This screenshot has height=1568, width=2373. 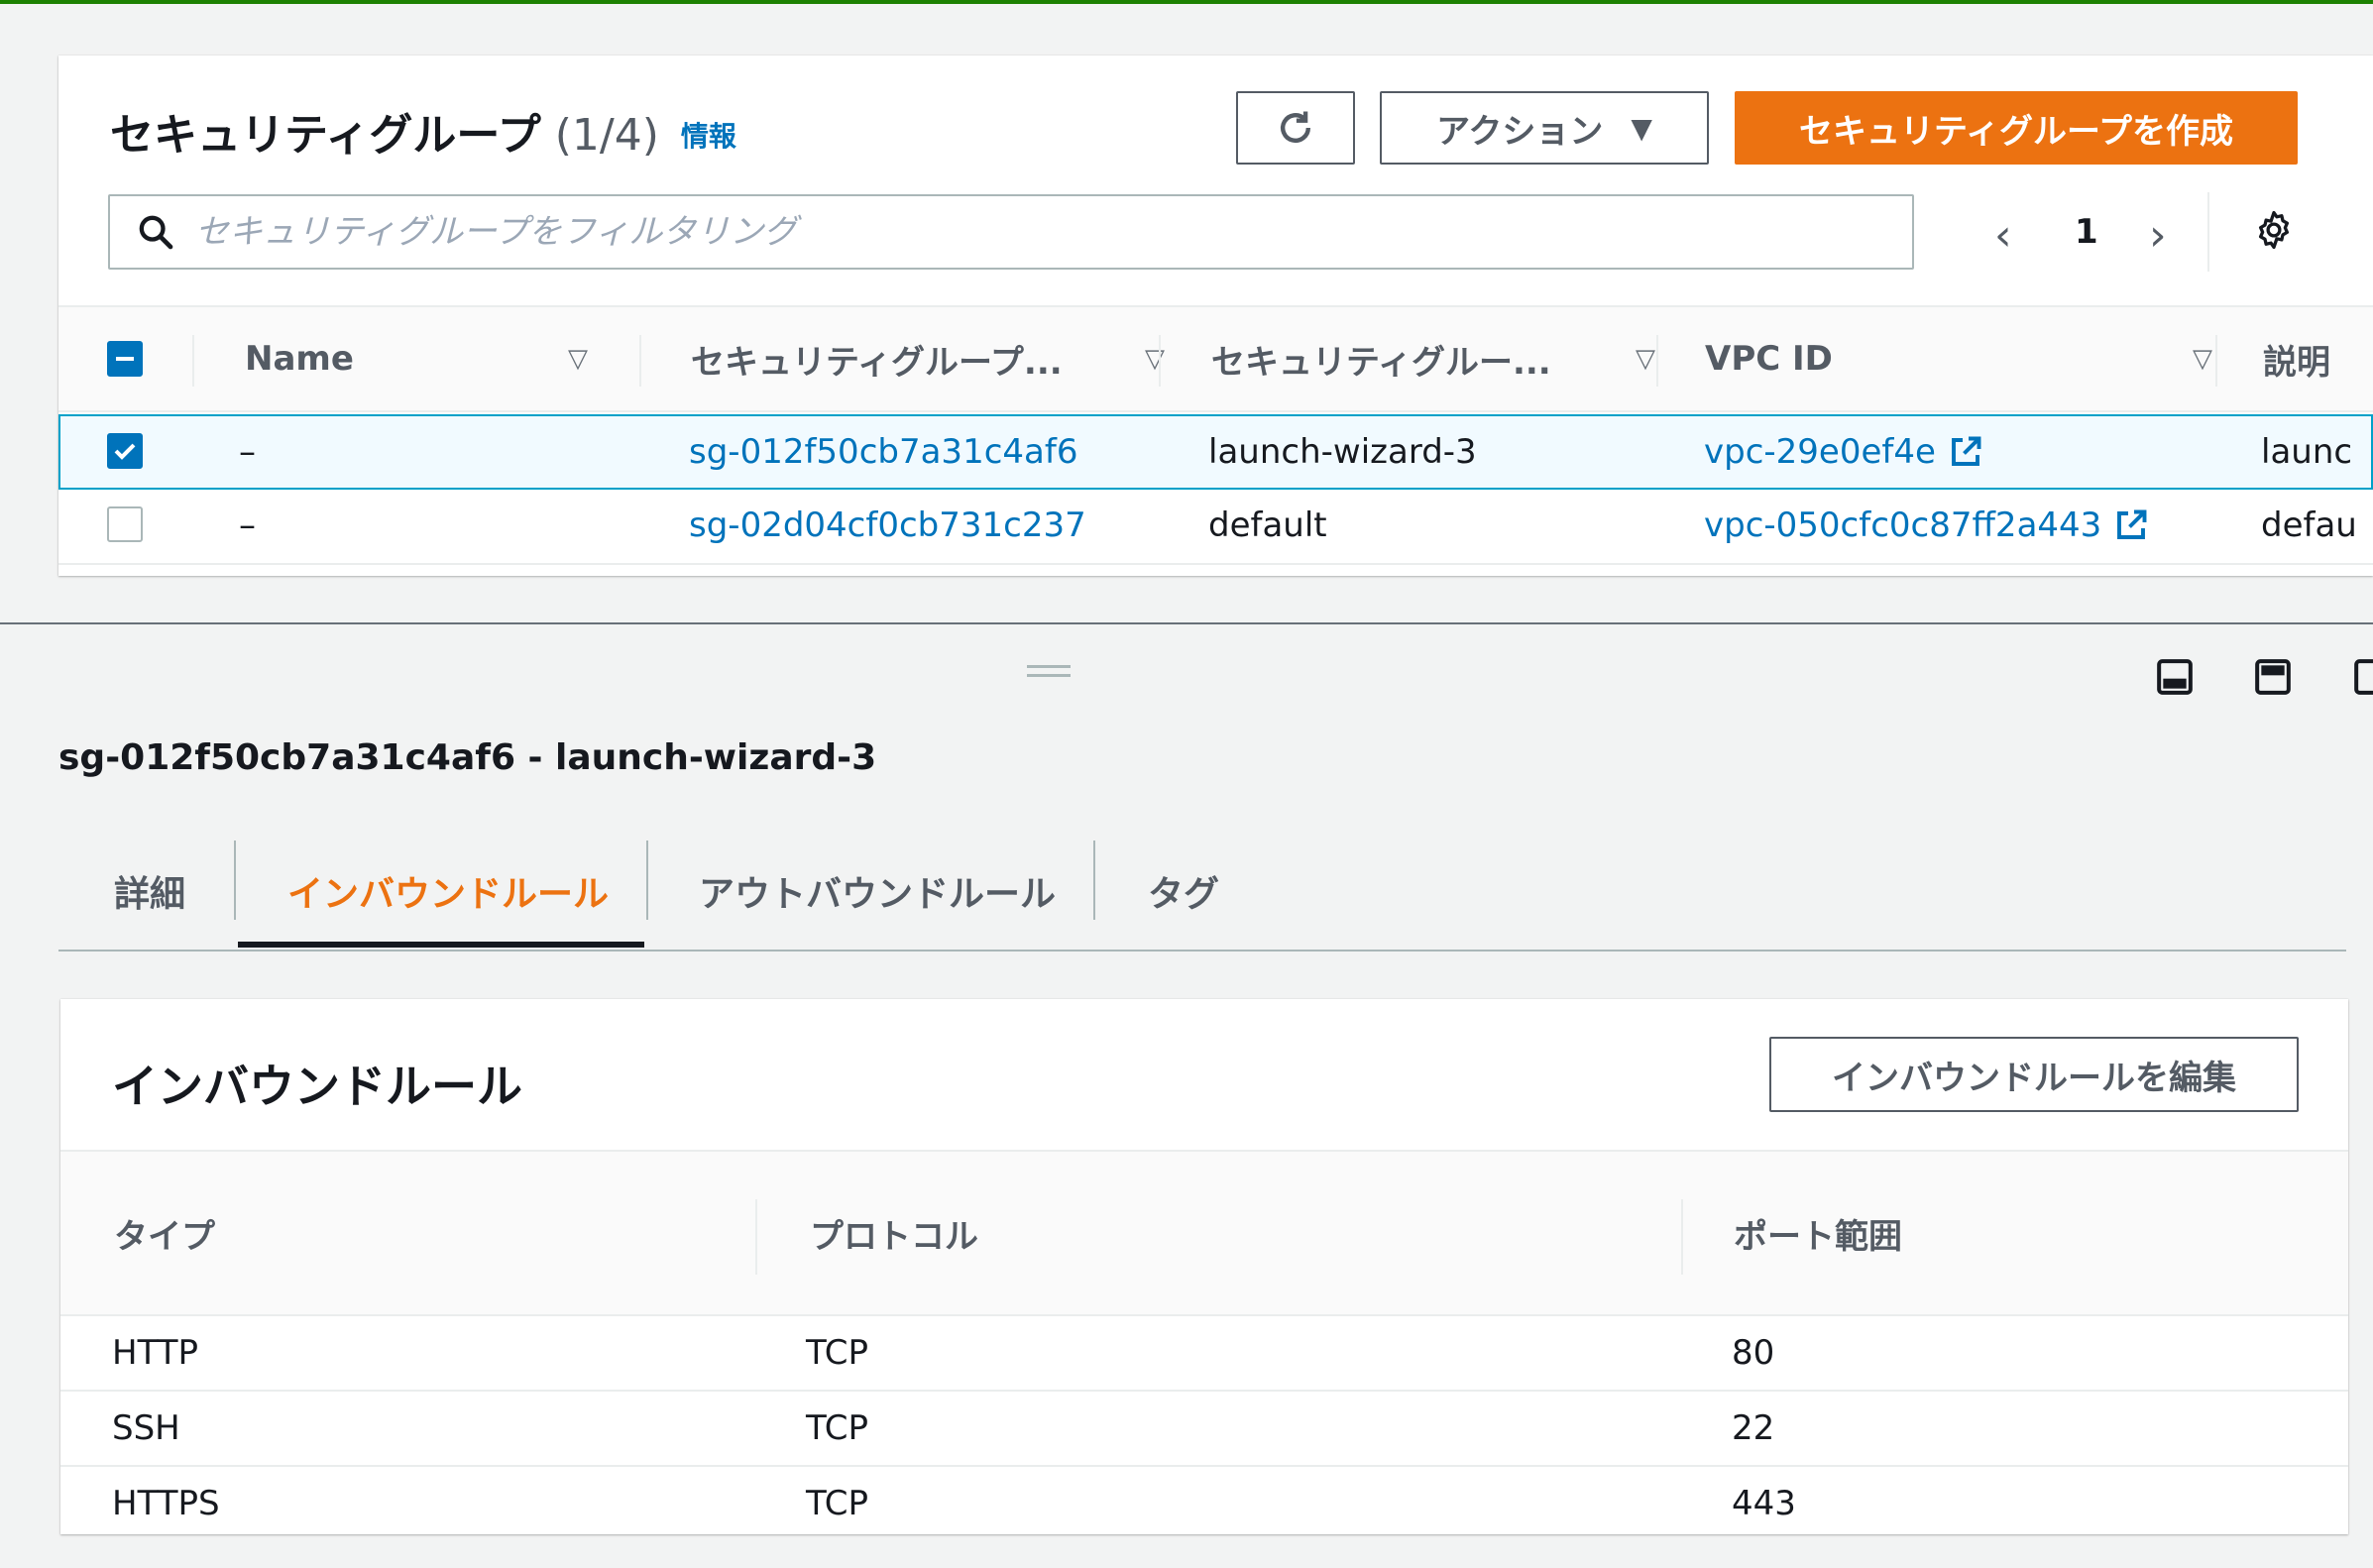 I want to click on table-row: HTTPS TCP 443, so click(x=1204, y=1504).